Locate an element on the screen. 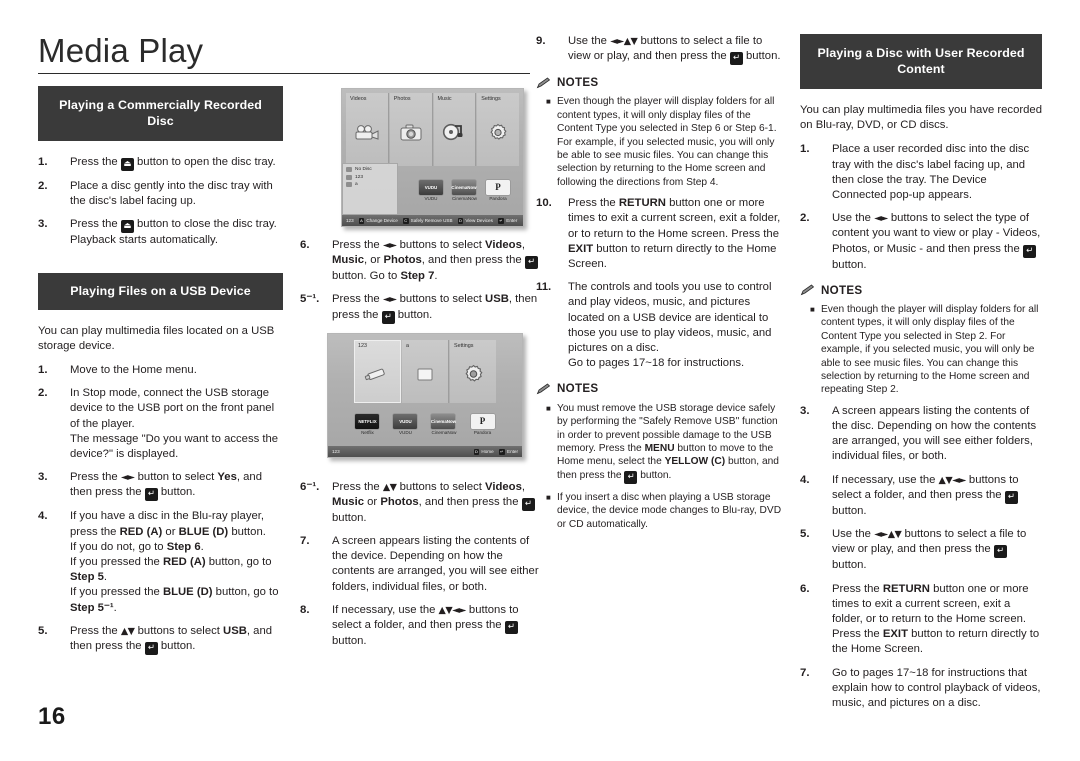 This screenshot has height=761, width=1080. step-number: 7. is located at coordinates (805, 672).